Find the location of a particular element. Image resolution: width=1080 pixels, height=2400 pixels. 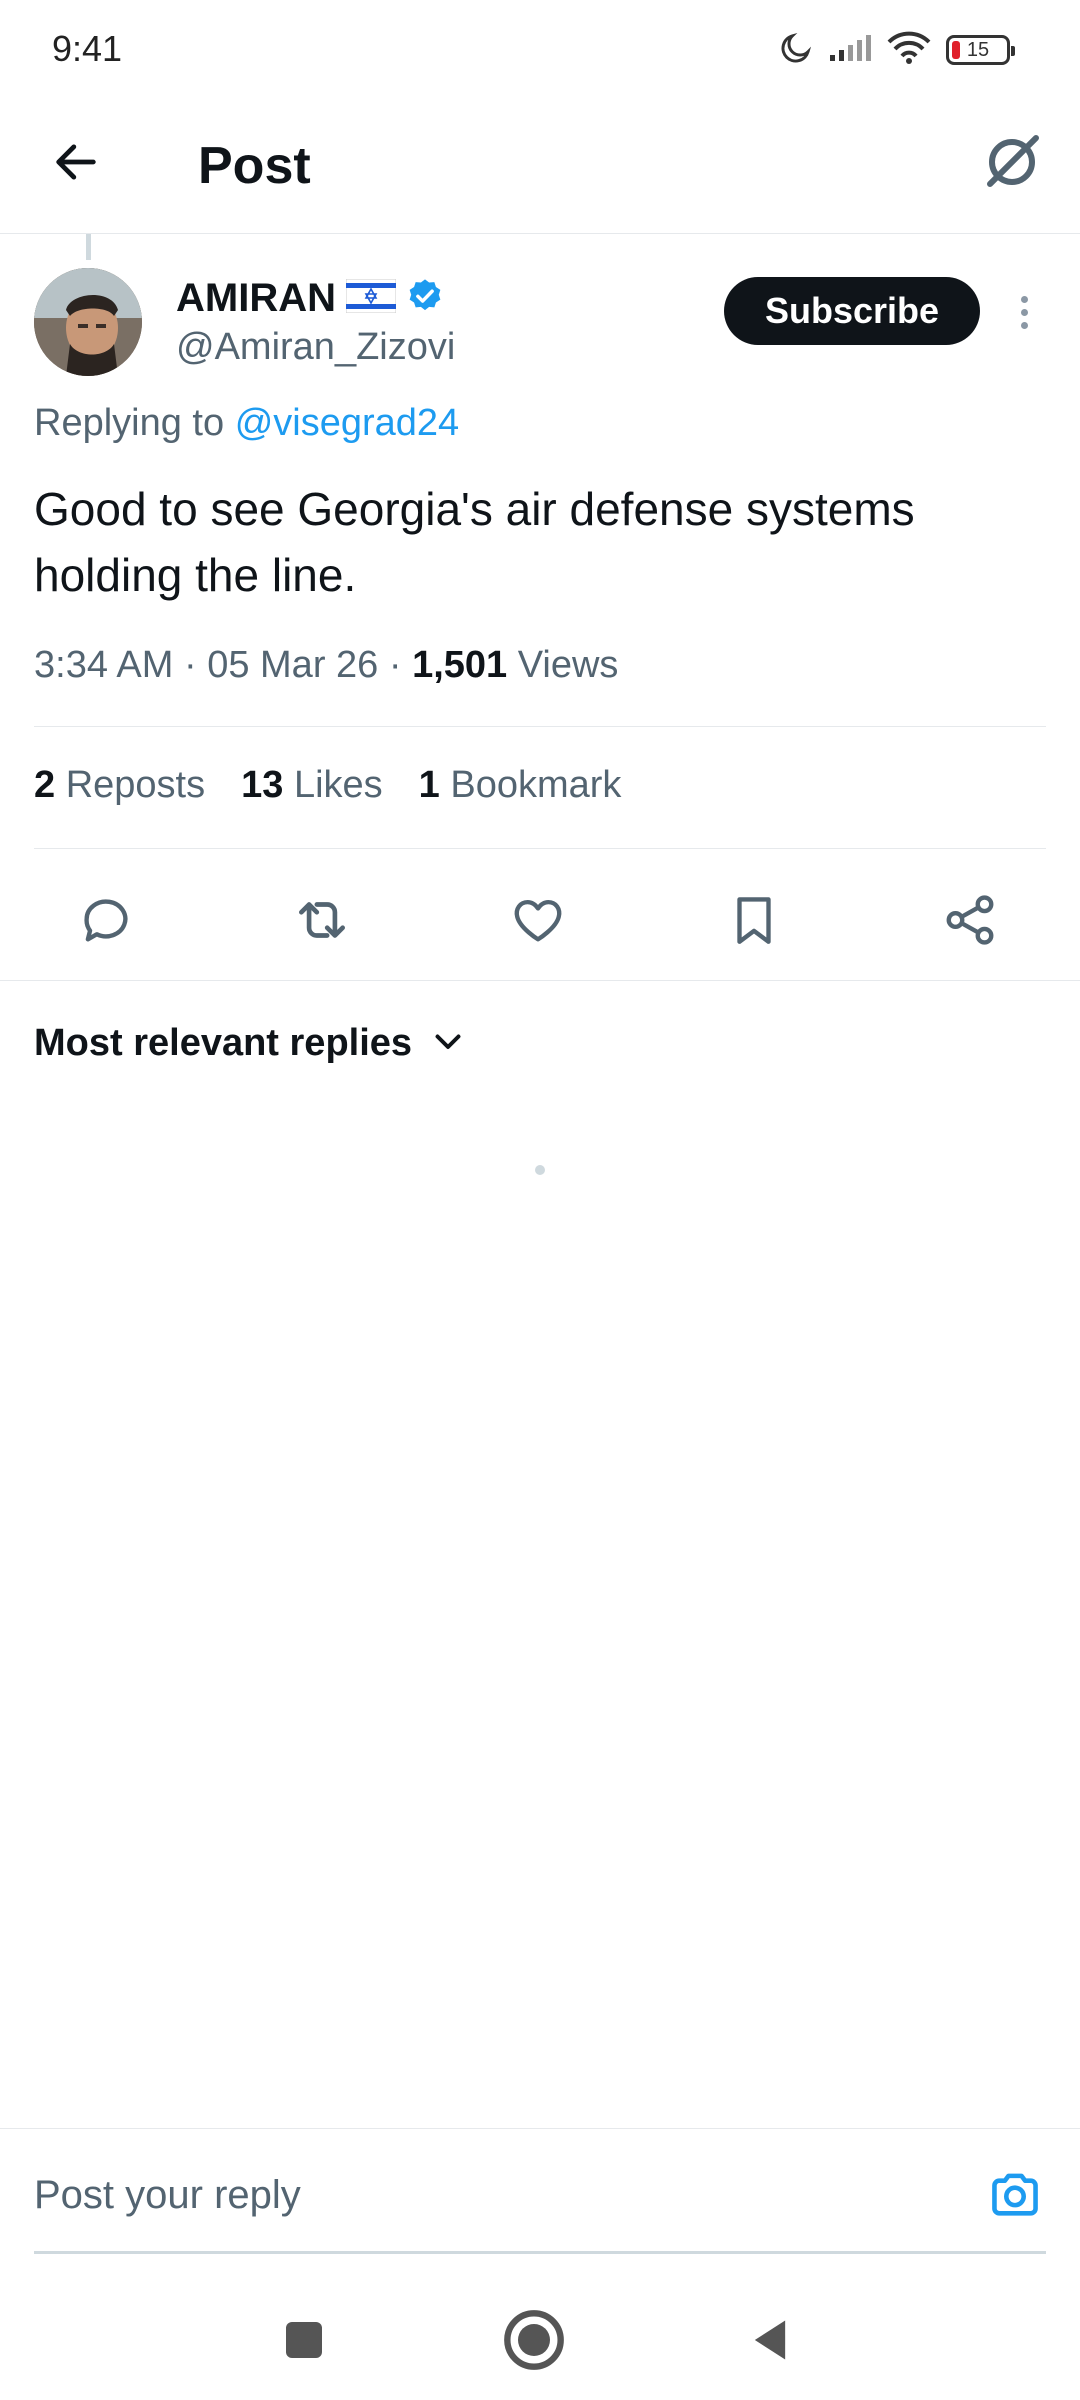

replies-sort-dropdown: Most relevant replies is located at coordinates (250, 1043).